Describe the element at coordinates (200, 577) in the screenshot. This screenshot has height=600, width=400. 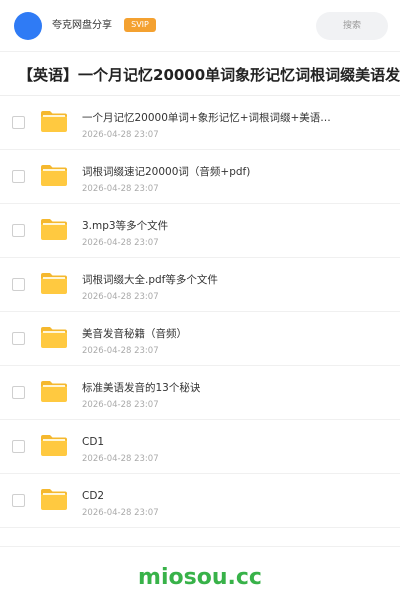
I see `watermark-logo: miosou.cc` at that location.